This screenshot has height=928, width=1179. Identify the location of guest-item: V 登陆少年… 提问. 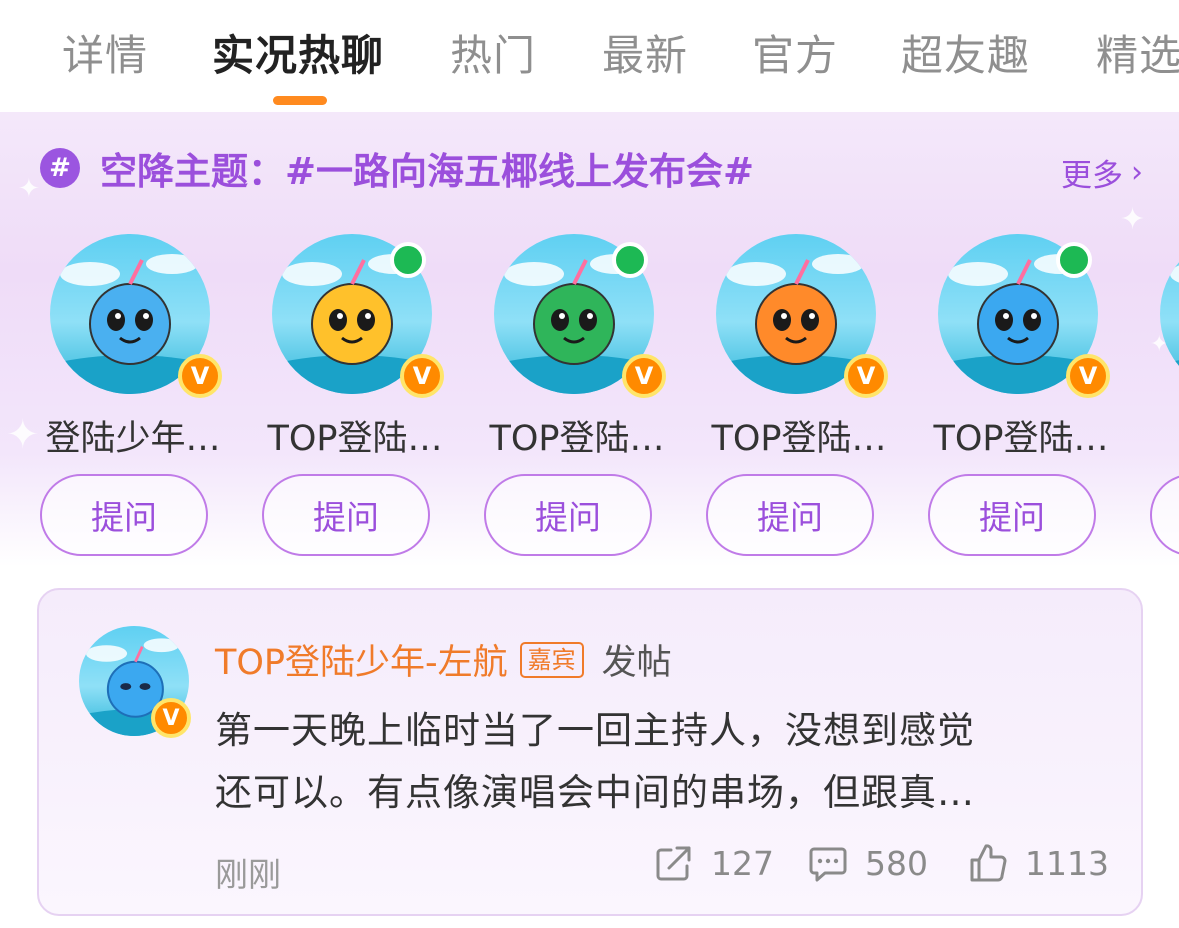
(133, 397).